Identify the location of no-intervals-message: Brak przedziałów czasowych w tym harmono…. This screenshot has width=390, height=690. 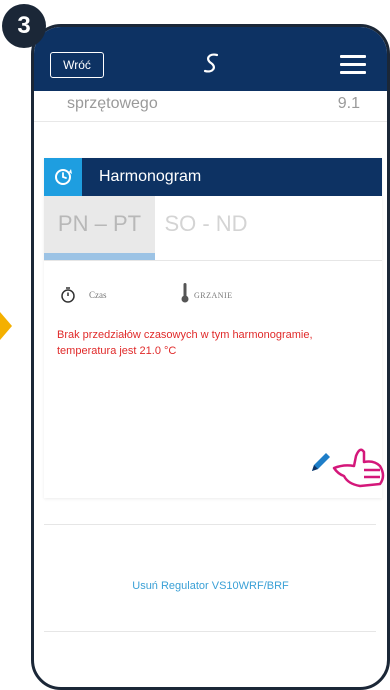
(185, 343).